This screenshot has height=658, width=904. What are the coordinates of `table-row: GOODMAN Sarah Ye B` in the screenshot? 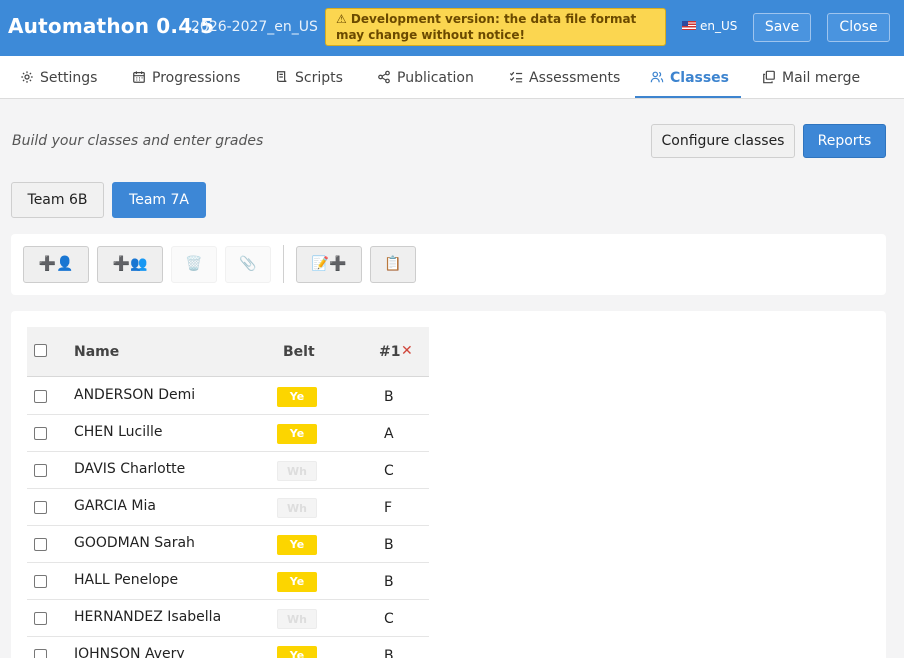 It's located at (228, 544).